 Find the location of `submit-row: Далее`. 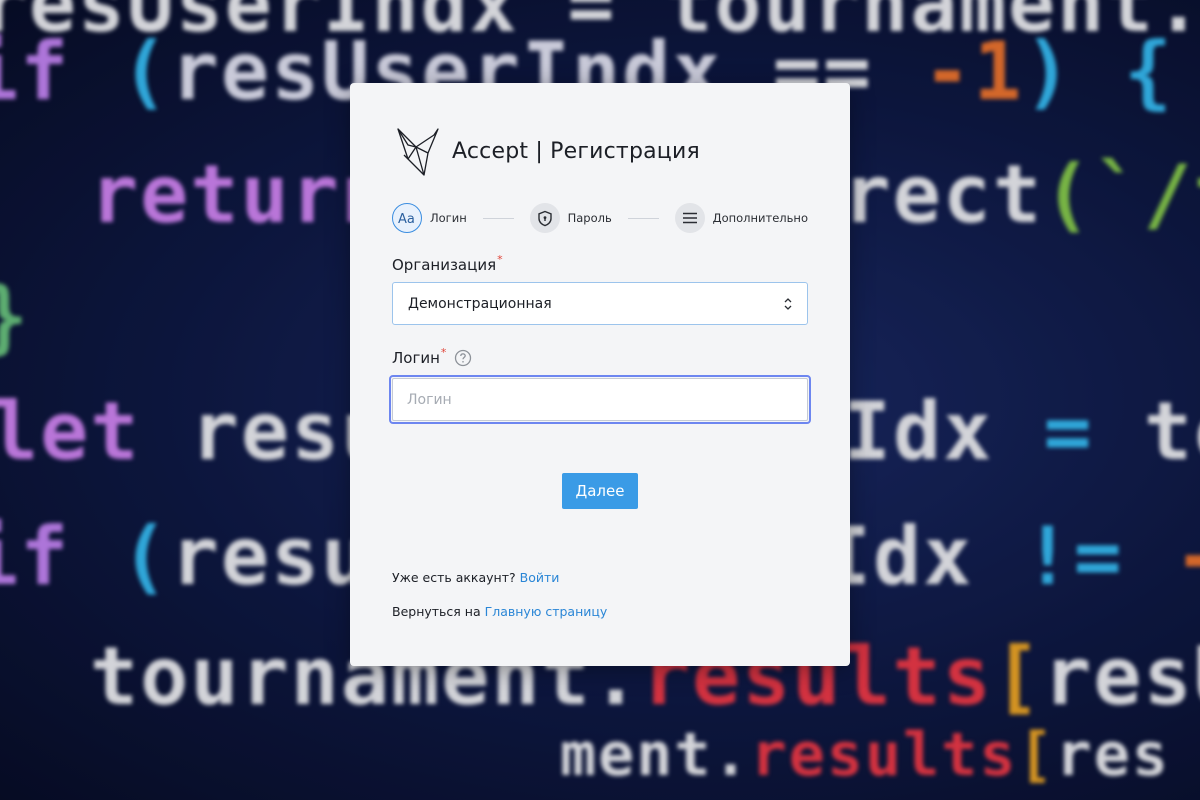

submit-row: Далее is located at coordinates (600, 491).